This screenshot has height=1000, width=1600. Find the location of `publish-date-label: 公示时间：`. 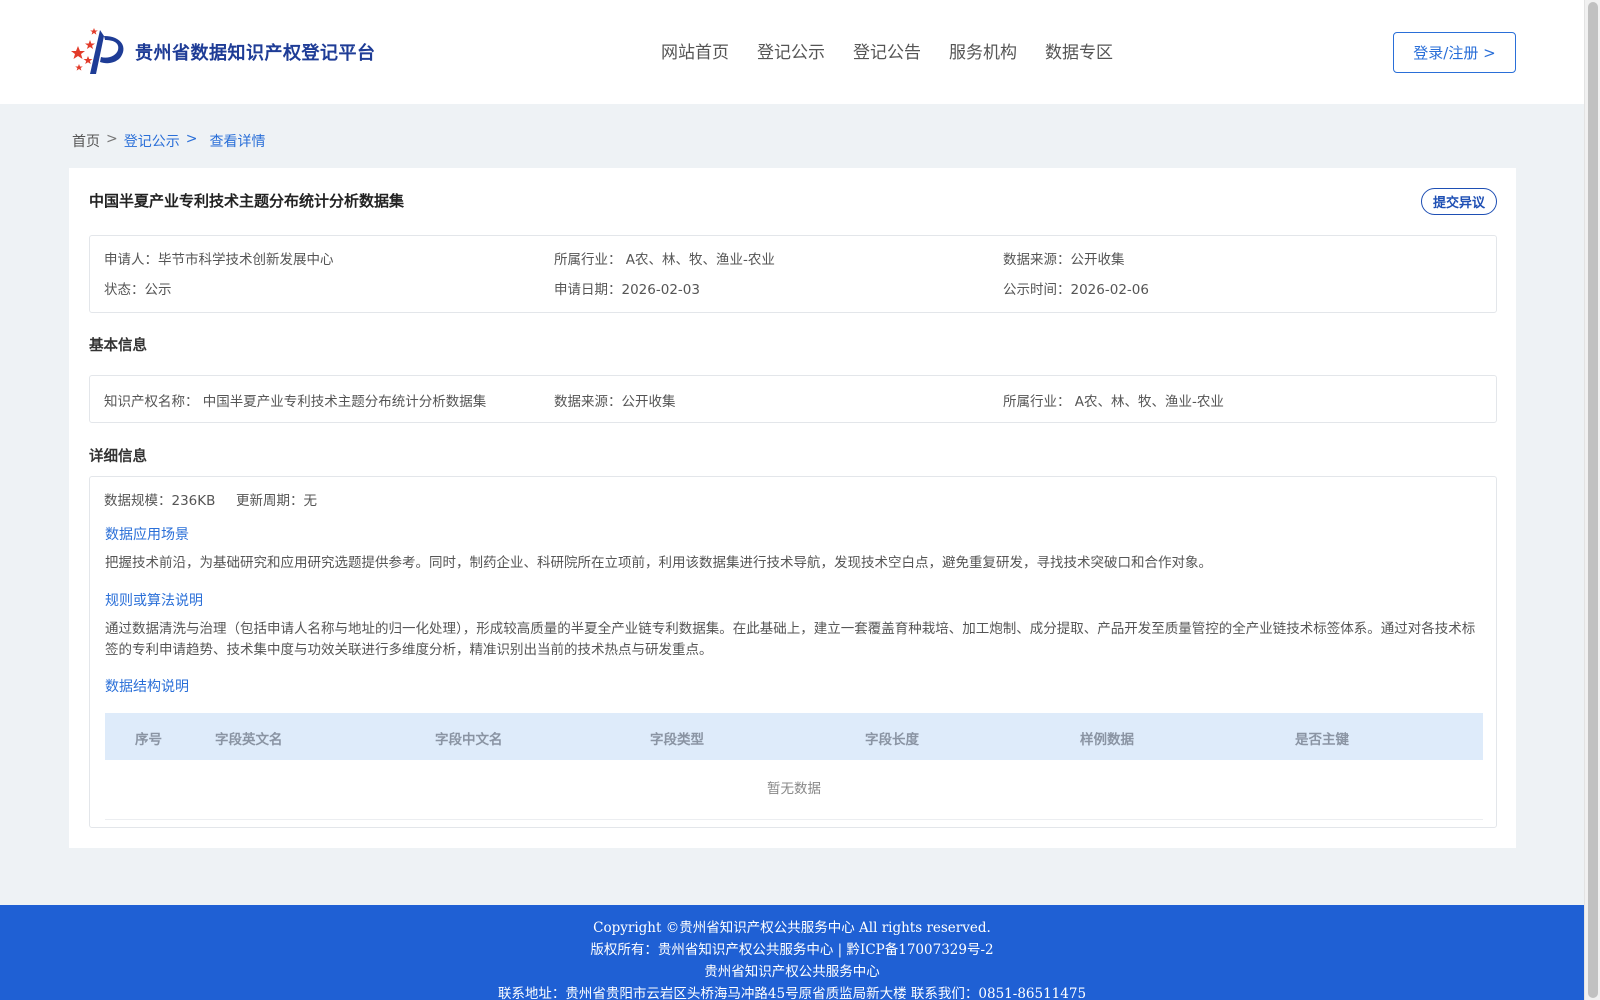

publish-date-label: 公示时间： is located at coordinates (1037, 290).